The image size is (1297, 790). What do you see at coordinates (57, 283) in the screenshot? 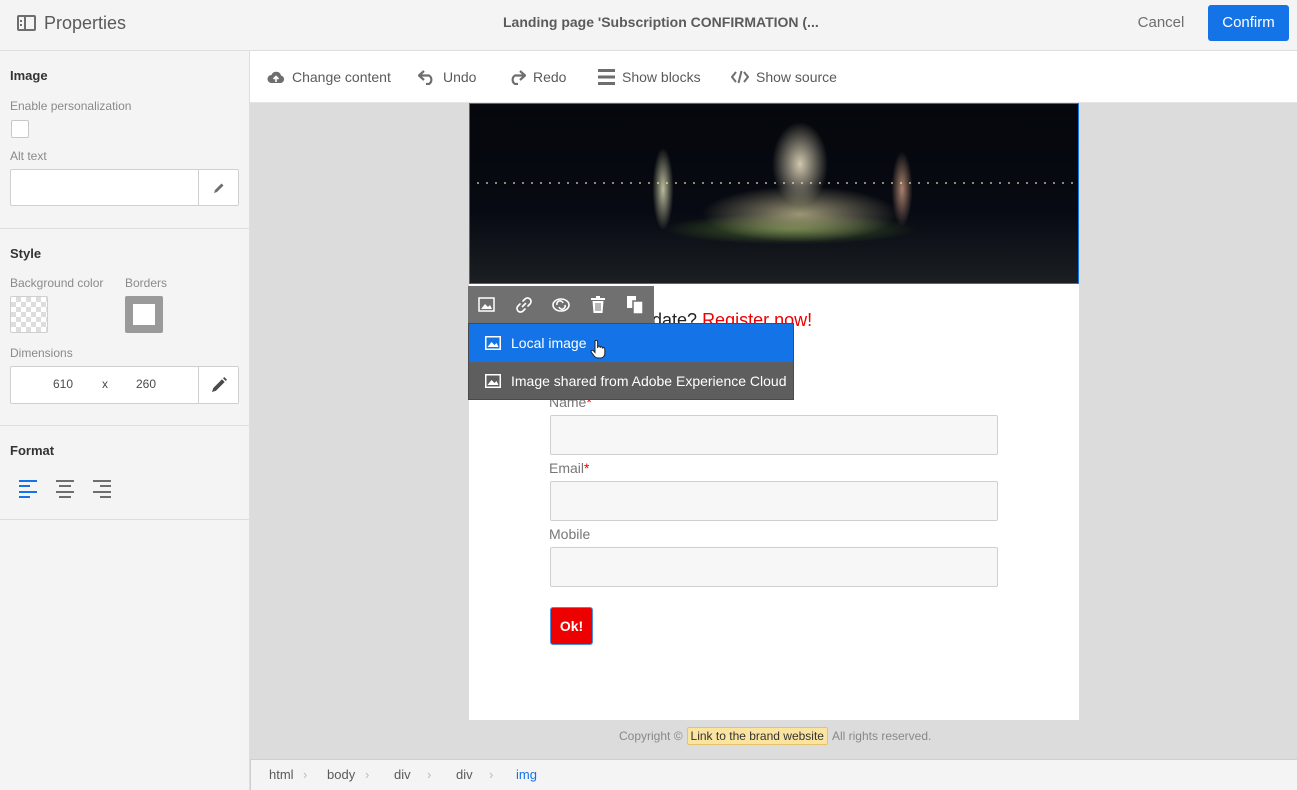
I see `background-color-label: Background color` at bounding box center [57, 283].